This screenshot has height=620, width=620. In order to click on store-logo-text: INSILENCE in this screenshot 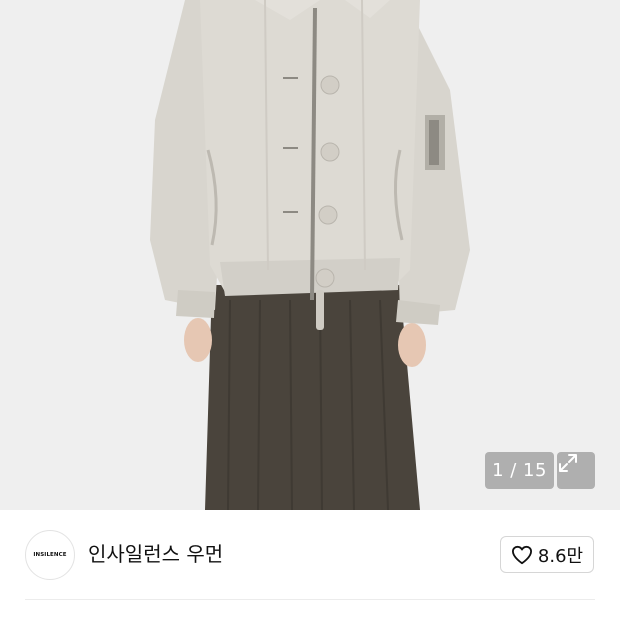, I will do `click(50, 555)`.